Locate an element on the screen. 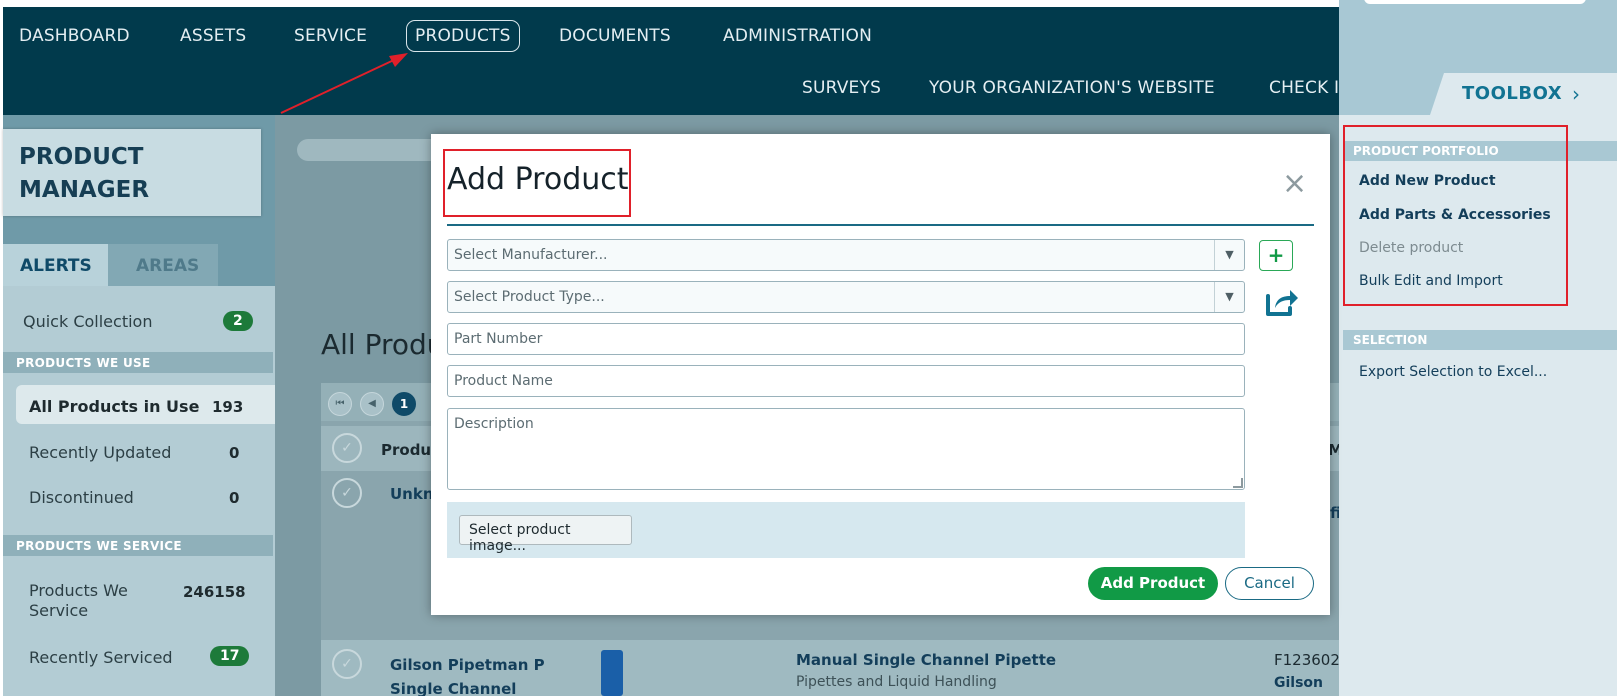  row2-part-number: F123602 is located at coordinates (1307, 660).